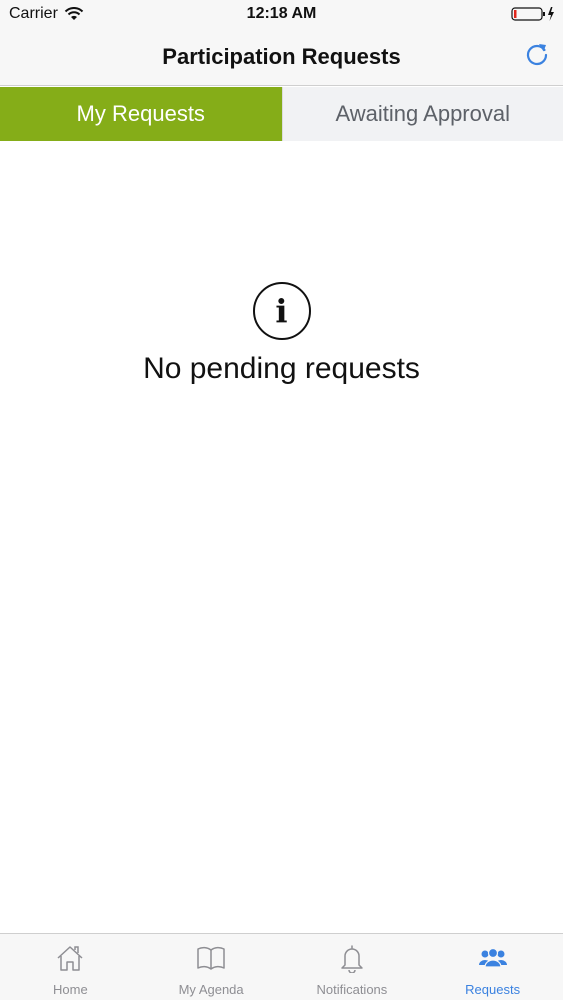  I want to click on refresh-button, so click(537, 54).